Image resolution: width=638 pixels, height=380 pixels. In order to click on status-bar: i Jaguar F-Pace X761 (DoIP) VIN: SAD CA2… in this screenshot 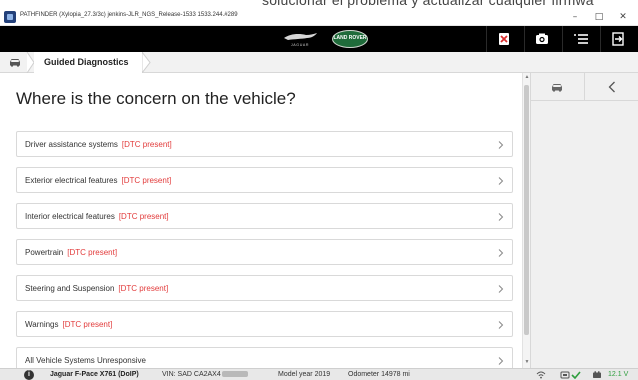, I will do `click(319, 374)`.